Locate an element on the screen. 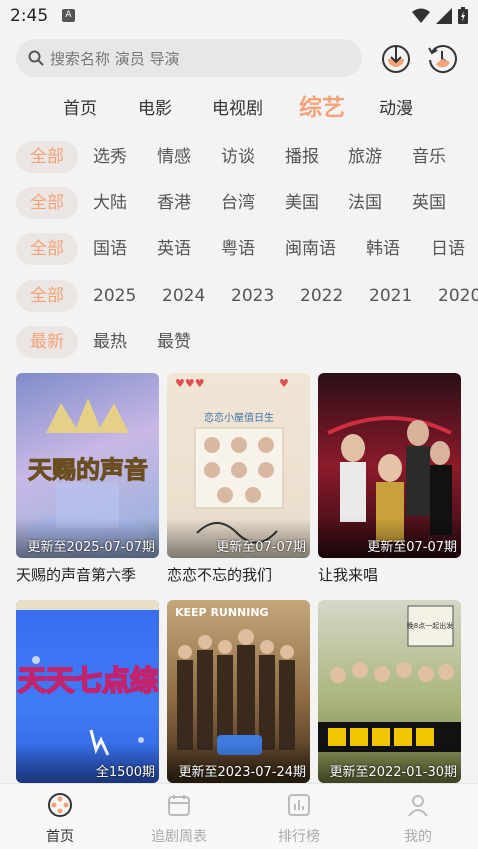 This screenshot has height=849, width=478. filter-type-option: 访谈 is located at coordinates (238, 157).